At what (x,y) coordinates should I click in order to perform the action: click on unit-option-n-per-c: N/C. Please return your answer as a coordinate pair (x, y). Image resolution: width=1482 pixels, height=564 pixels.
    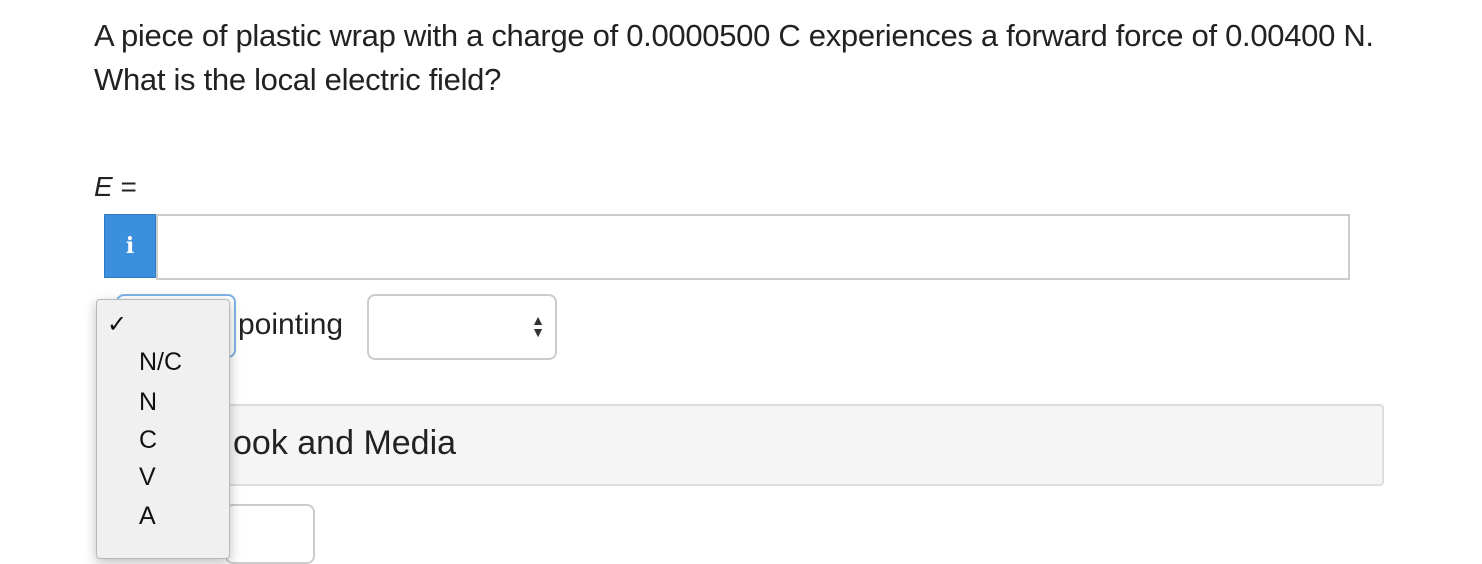
    Looking at the image, I should click on (160, 362).